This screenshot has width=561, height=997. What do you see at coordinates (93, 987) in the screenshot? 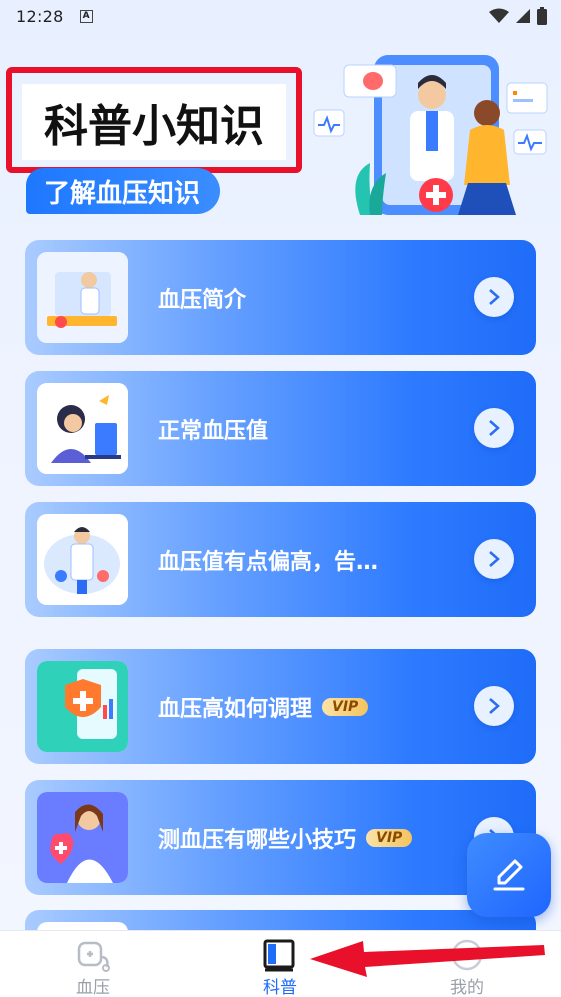
I see `nav-item-label: 血压` at bounding box center [93, 987].